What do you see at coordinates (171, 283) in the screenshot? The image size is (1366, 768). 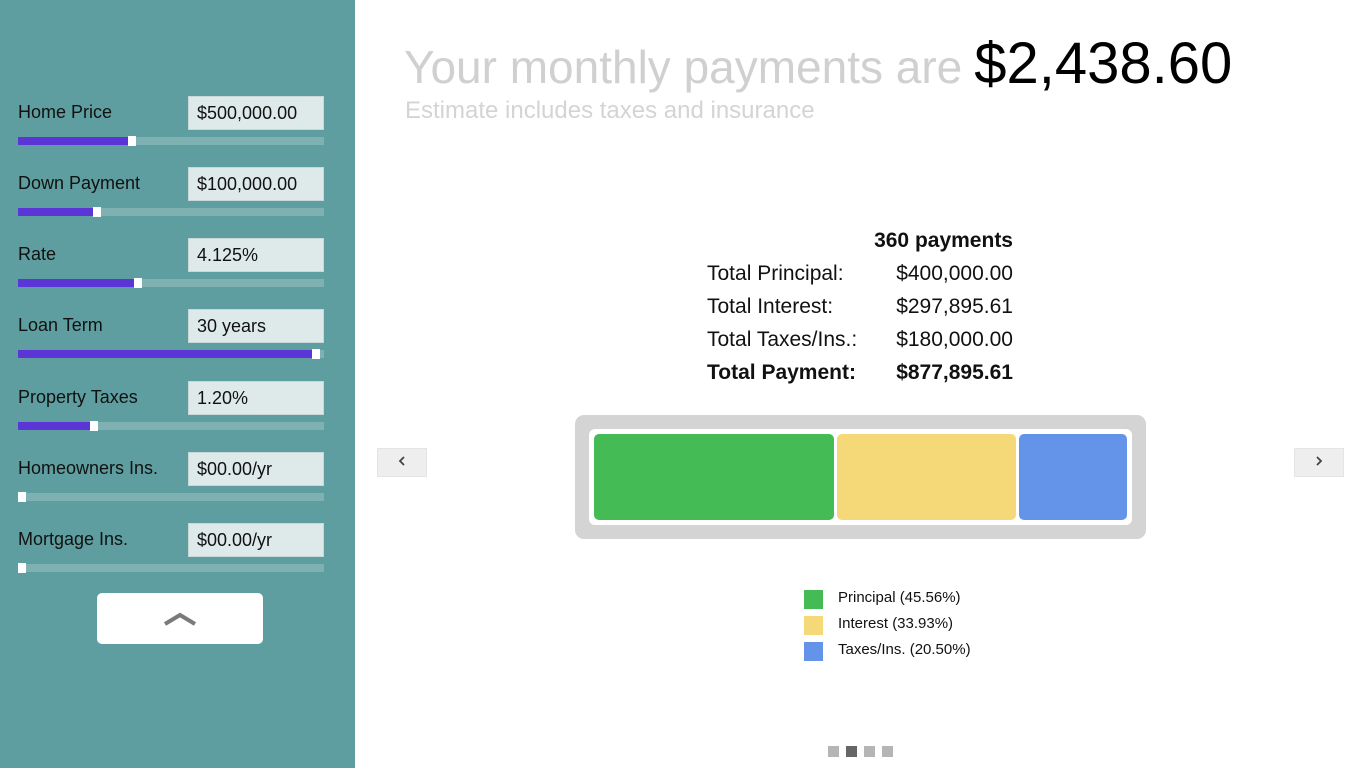 I see `rate-slider` at bounding box center [171, 283].